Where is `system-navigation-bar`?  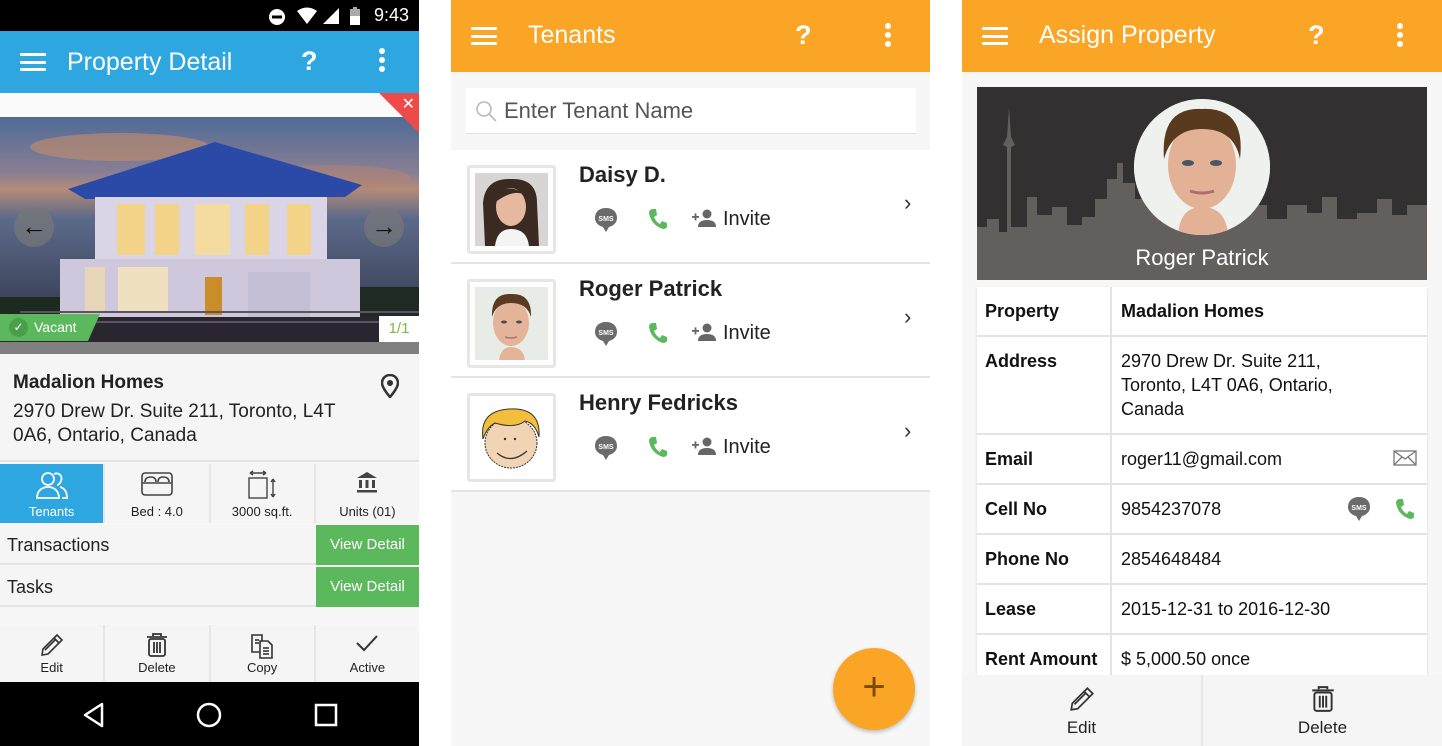 system-navigation-bar is located at coordinates (209, 714).